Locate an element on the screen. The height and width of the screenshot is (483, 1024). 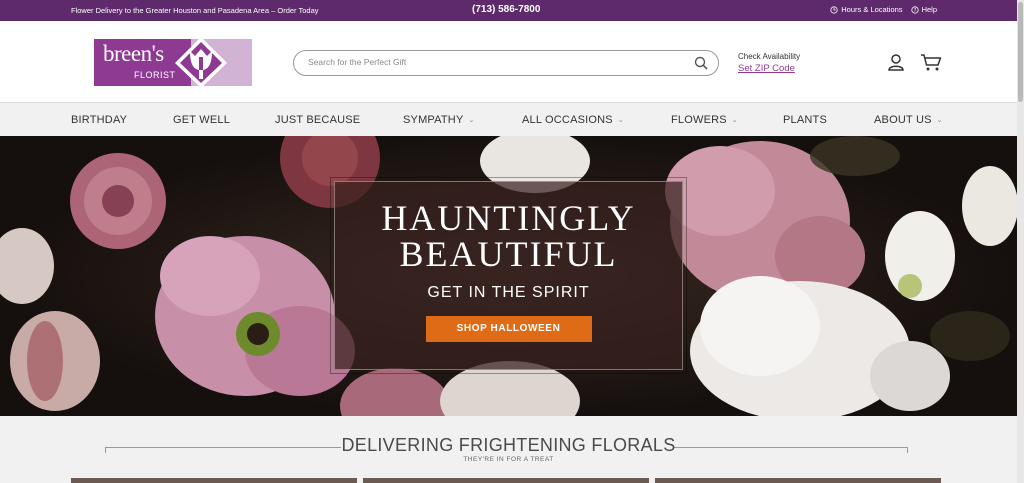
nav-item-label: BIRTHDAY is located at coordinates (99, 120).